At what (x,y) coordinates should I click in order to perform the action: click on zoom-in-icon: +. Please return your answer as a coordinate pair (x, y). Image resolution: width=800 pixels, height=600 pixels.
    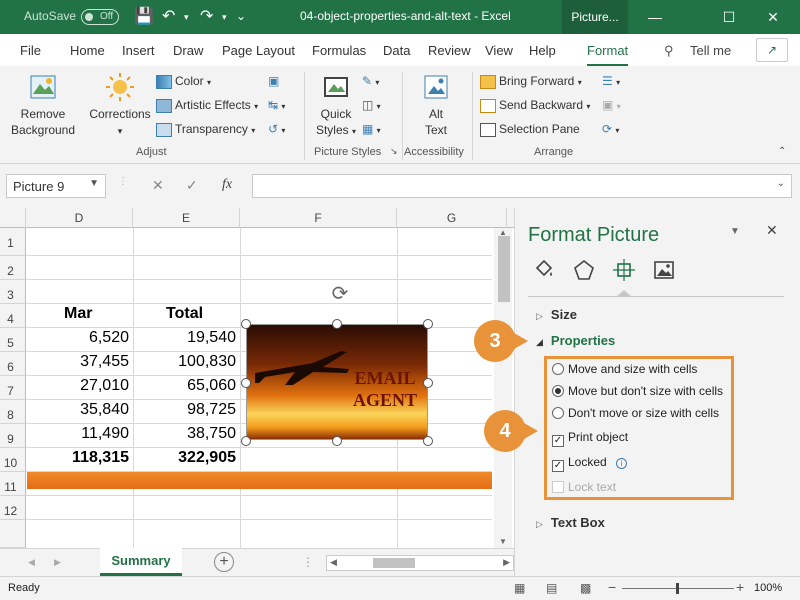
    Looking at the image, I should click on (740, 587).